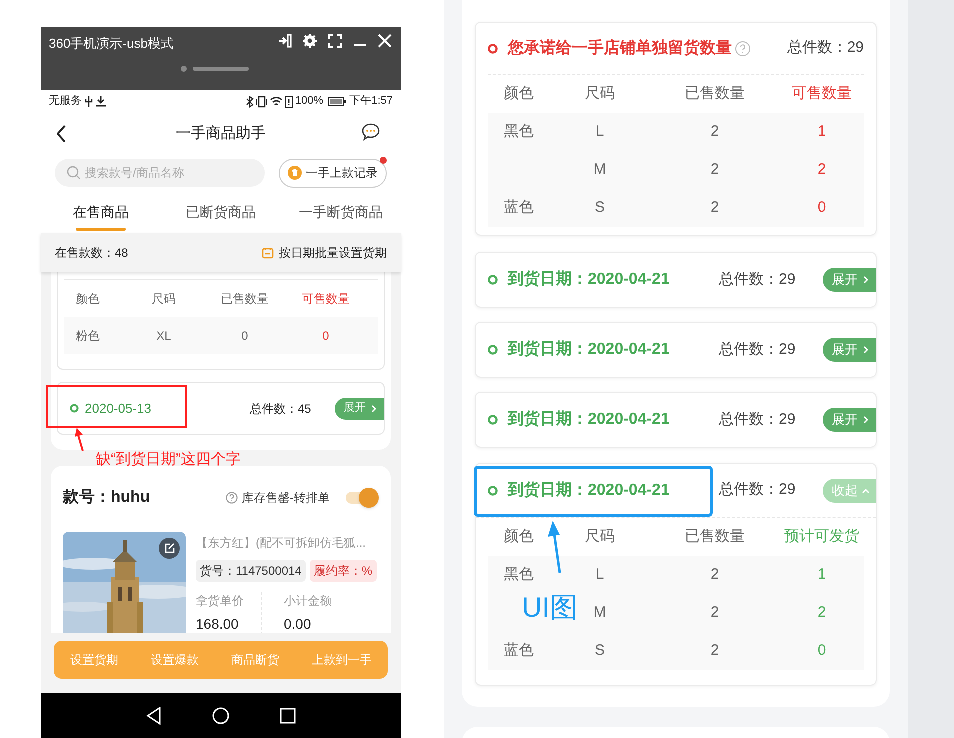  I want to click on alert-icon, so click(289, 102).